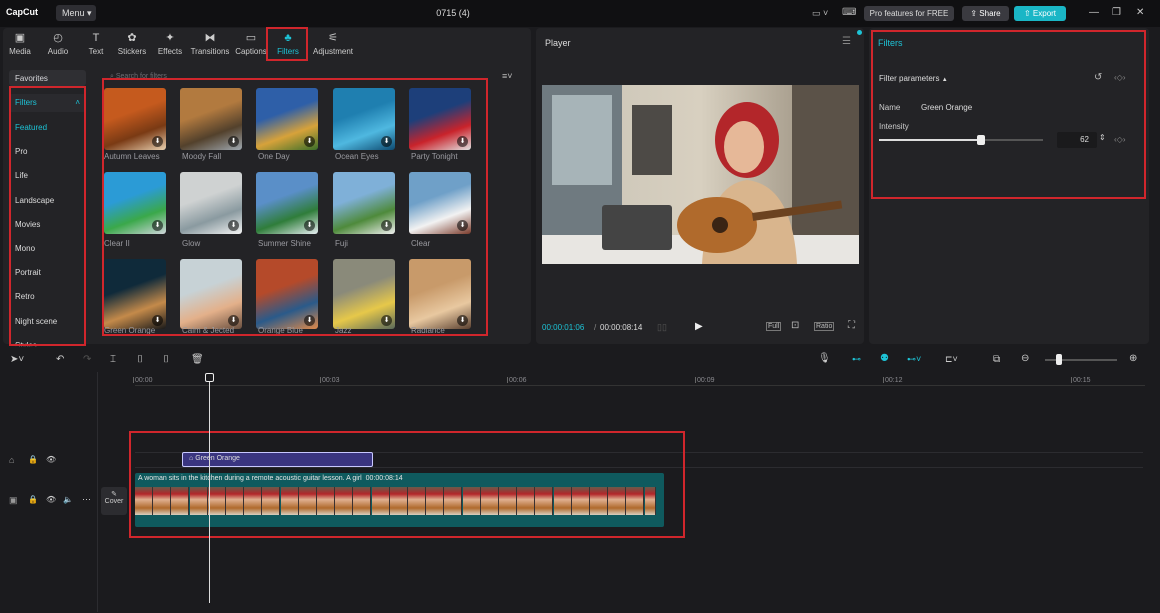 This screenshot has height=613, width=1160. What do you see at coordinates (27, 224) in the screenshot?
I see `sidebar-item-movies: Movies` at bounding box center [27, 224].